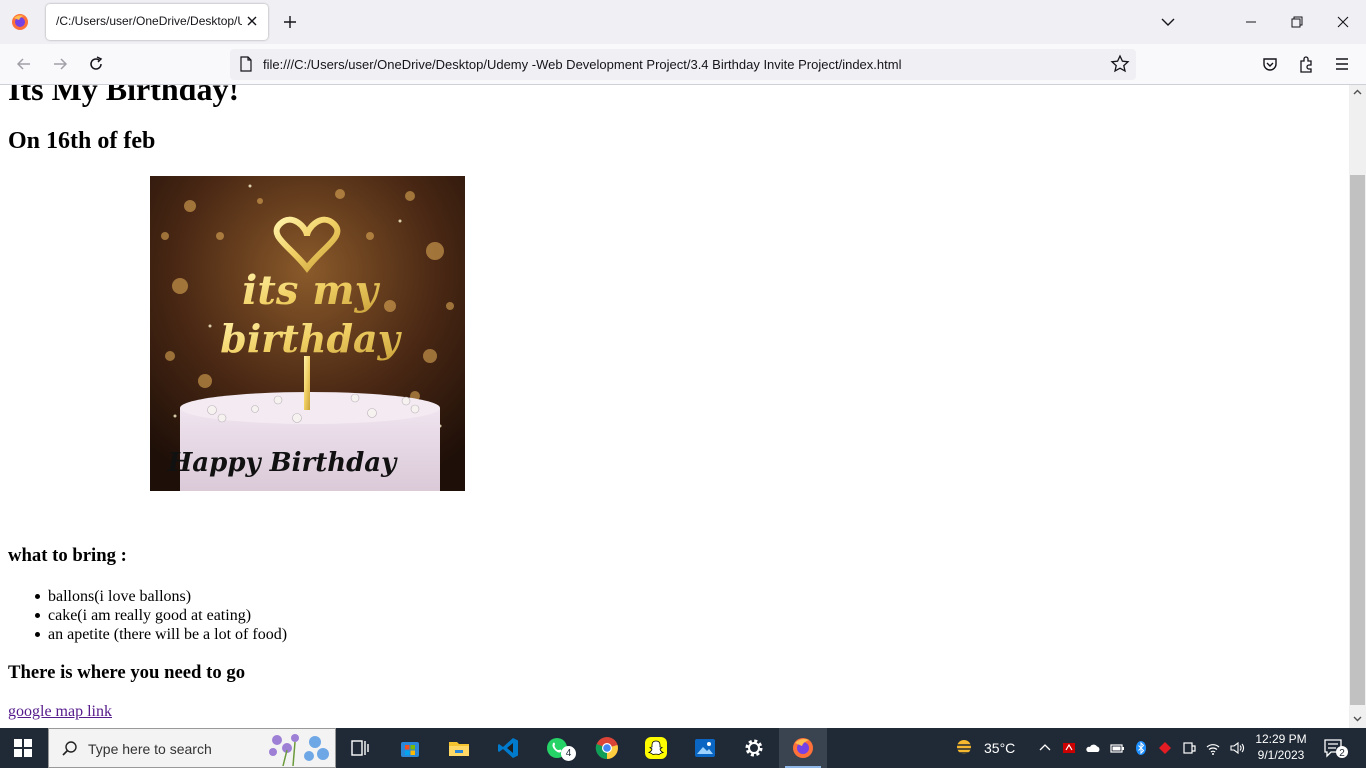  Describe the element at coordinates (60, 64) in the screenshot. I see `forward-icon` at that location.